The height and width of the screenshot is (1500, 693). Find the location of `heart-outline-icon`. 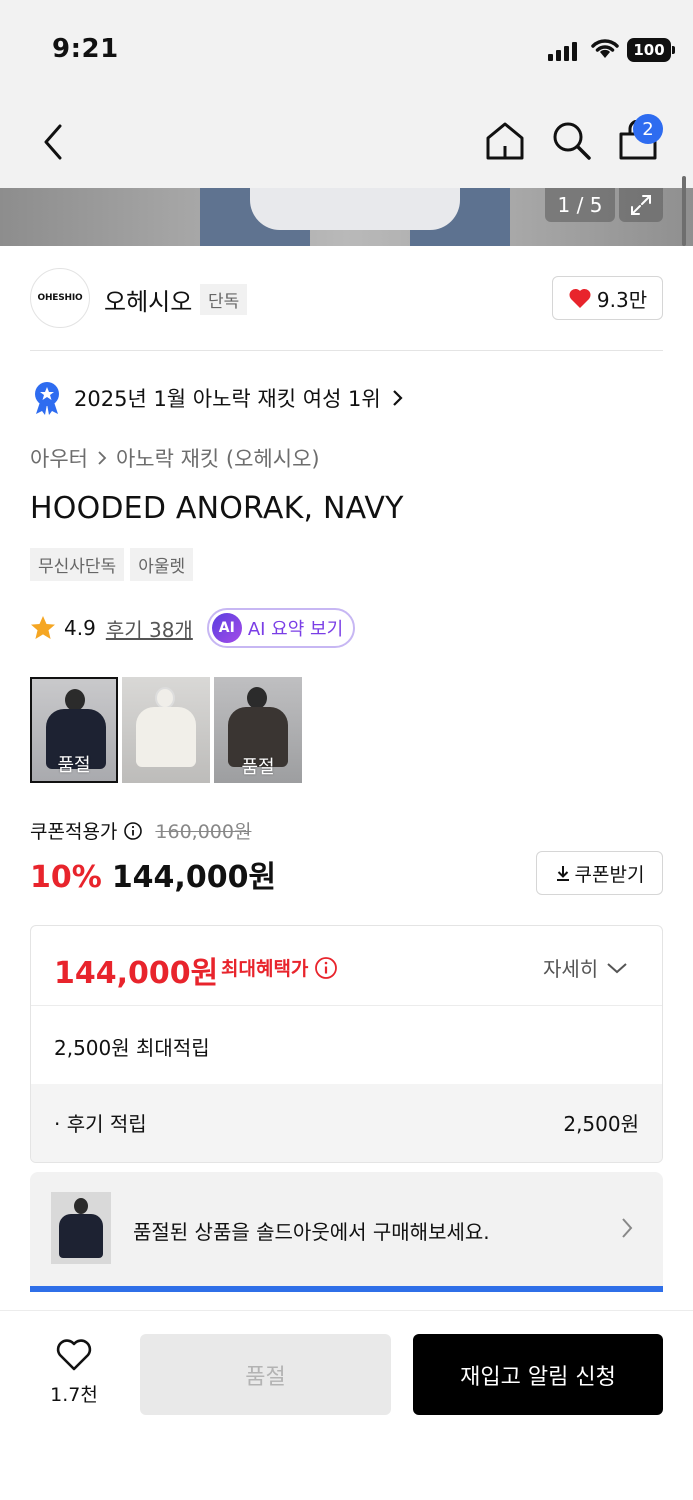

heart-outline-icon is located at coordinates (74, 1355).